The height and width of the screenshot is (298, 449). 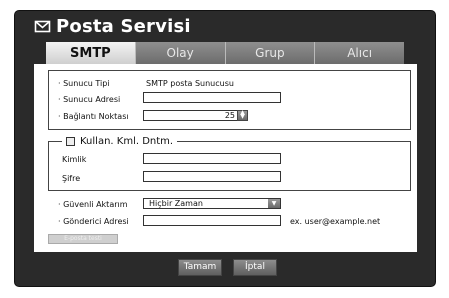 I want to click on id-label: Kimlik, so click(x=74, y=159).